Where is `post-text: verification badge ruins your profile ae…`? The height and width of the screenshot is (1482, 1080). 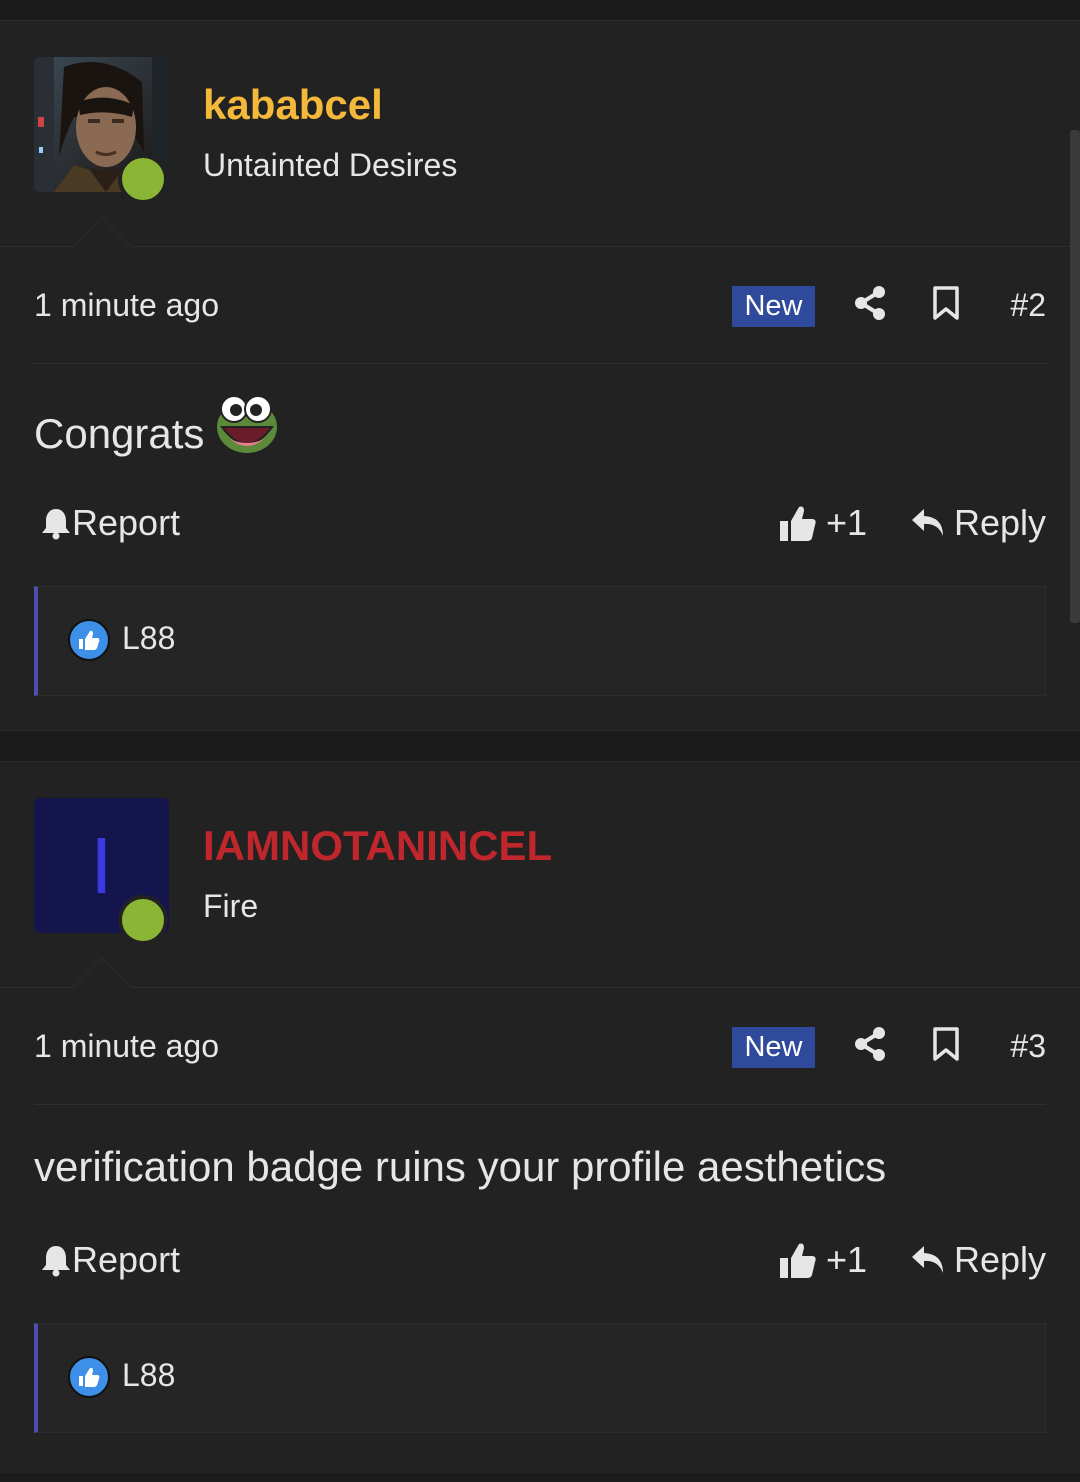
post-text: verification badge ruins your profile ae… is located at coordinates (460, 1166).